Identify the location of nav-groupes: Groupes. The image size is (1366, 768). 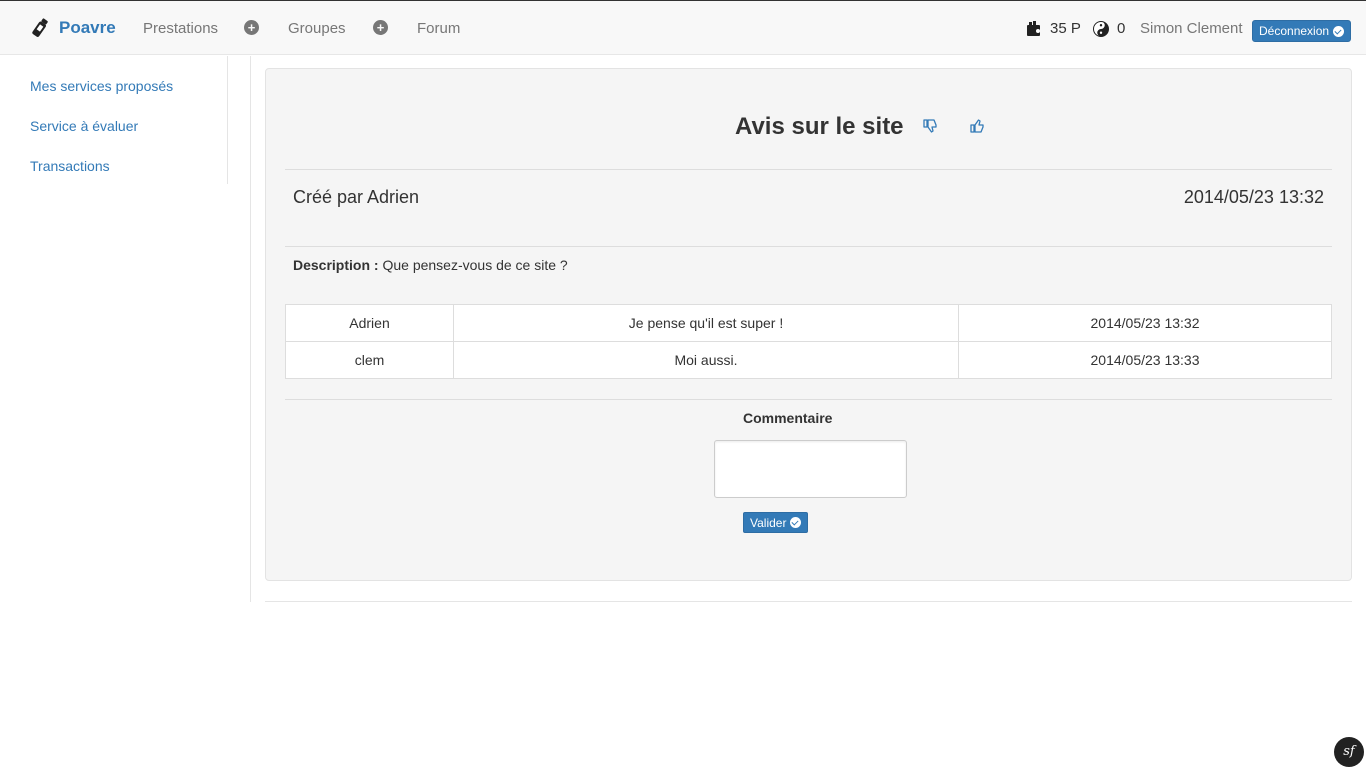
(317, 28).